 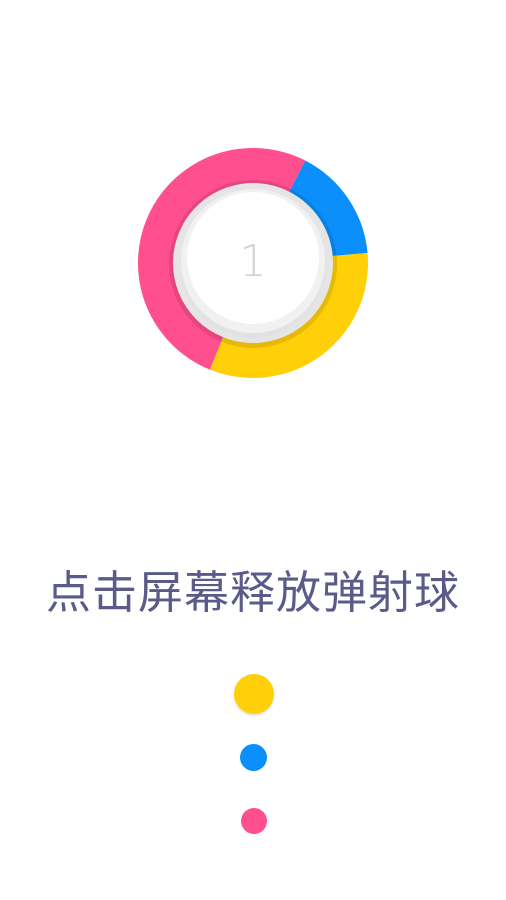 I want to click on score-label: 1, so click(x=253, y=261).